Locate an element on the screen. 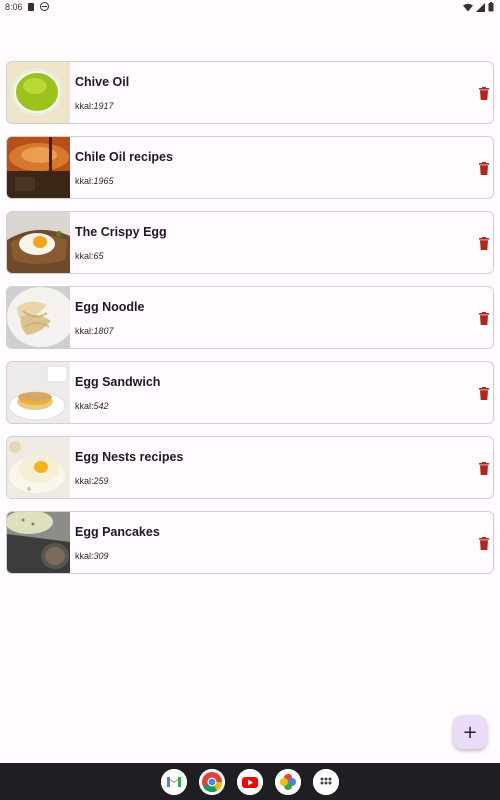 The height and width of the screenshot is (800, 500). recipe-kcal: kkal:65 is located at coordinates (89, 256).